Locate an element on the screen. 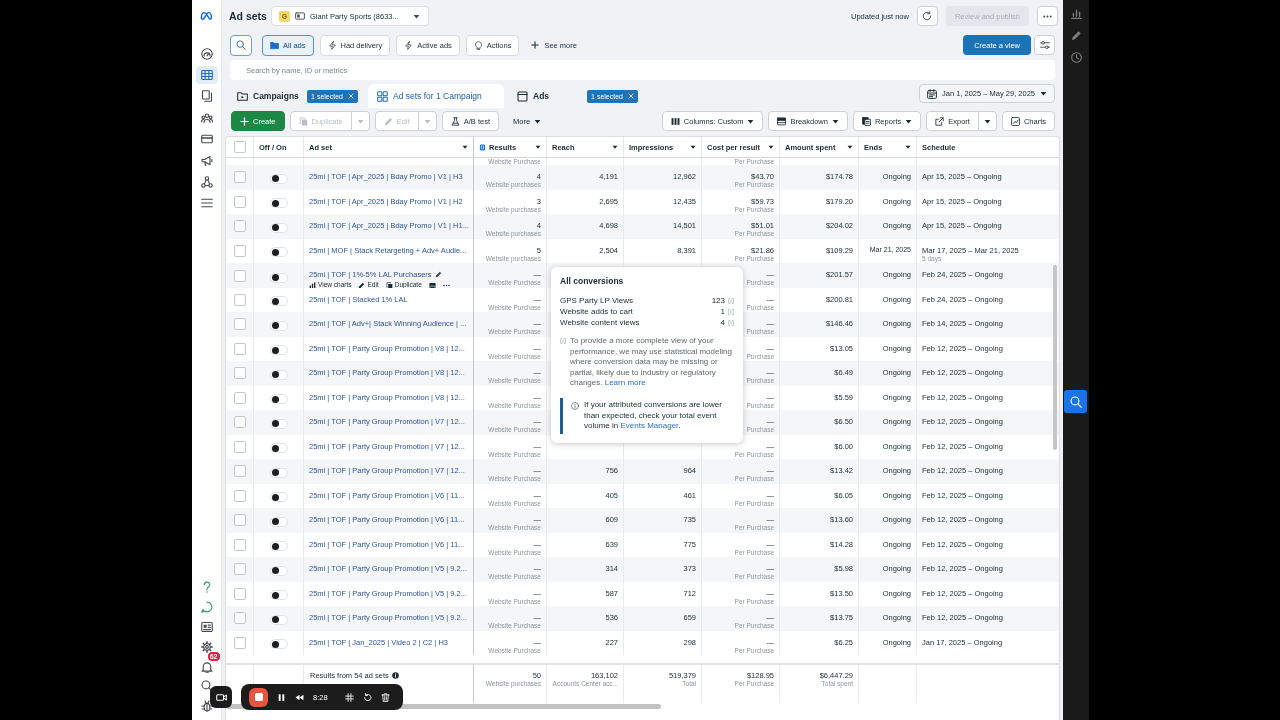 The image size is (1280, 720). people-icon is located at coordinates (206, 117).